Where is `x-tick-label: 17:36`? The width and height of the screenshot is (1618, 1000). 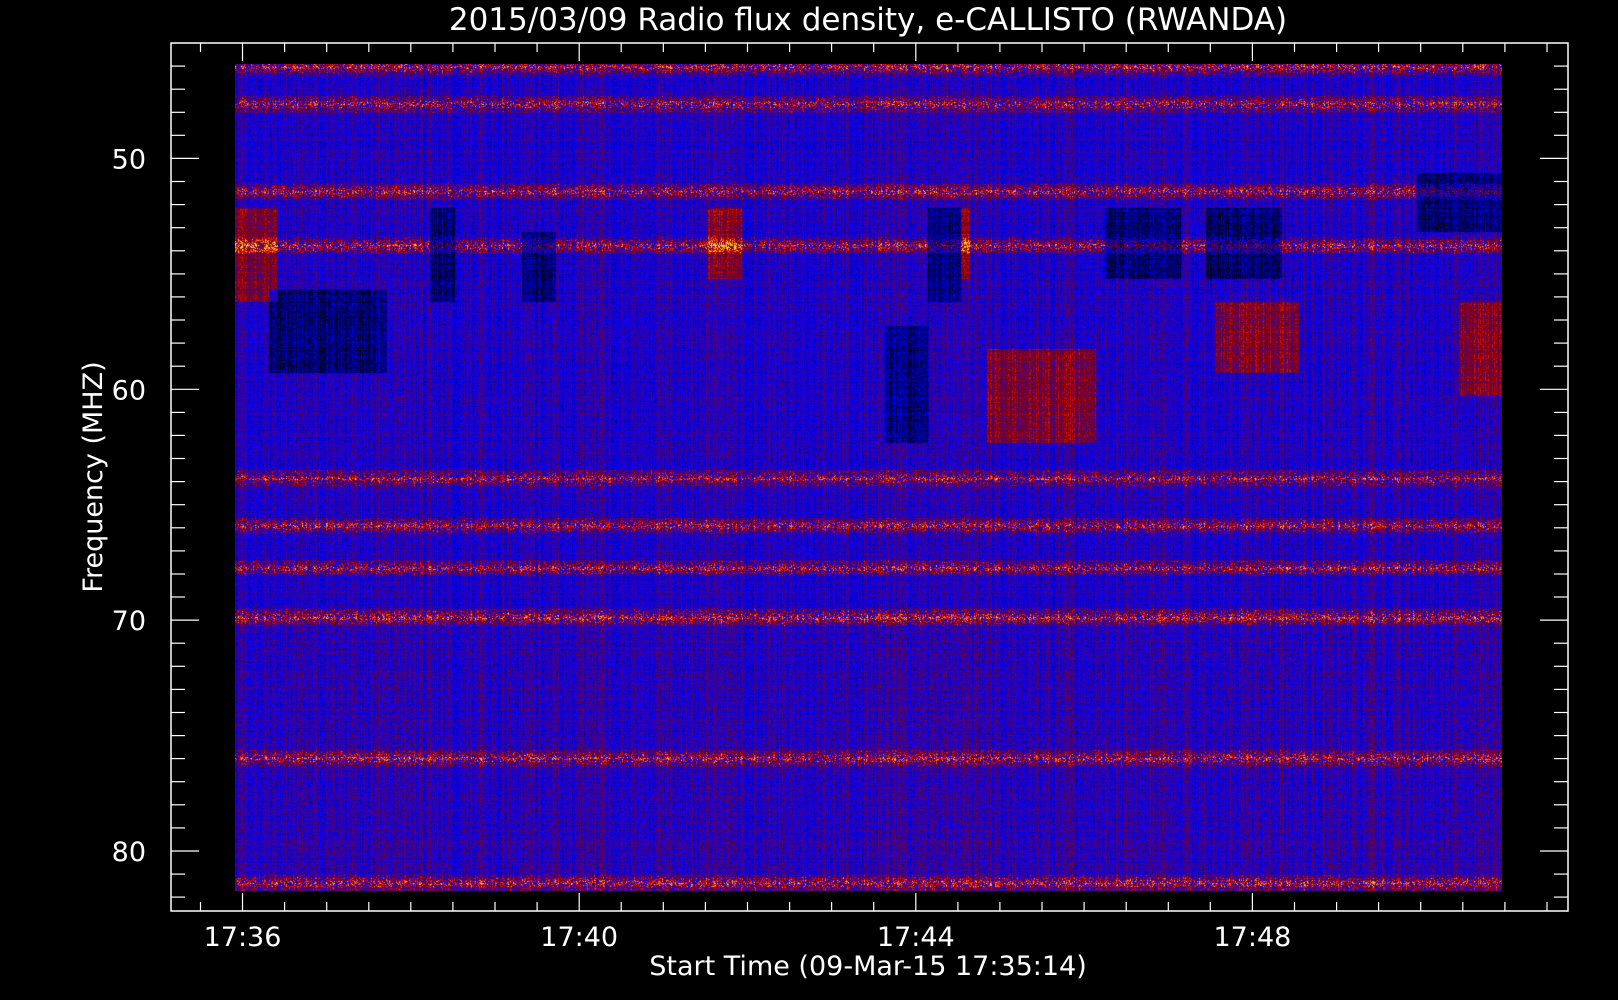 x-tick-label: 17:36 is located at coordinates (243, 937).